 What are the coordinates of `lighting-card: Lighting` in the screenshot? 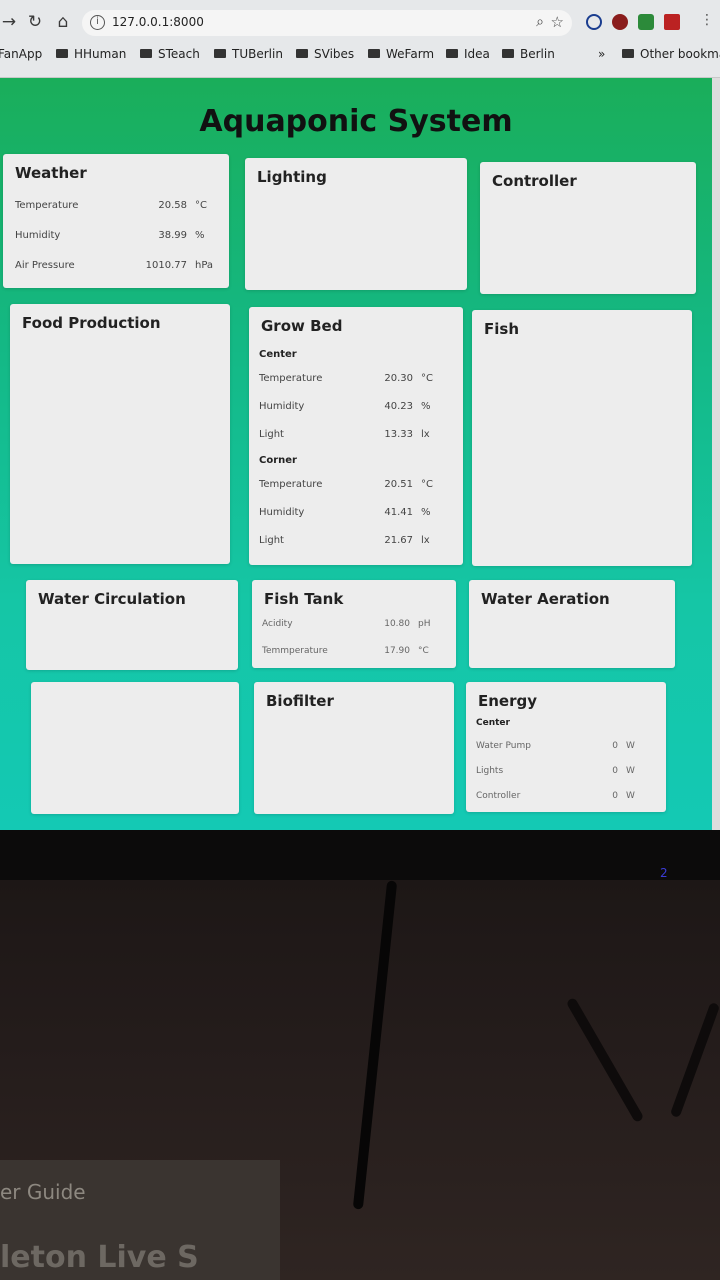 It's located at (356, 224).